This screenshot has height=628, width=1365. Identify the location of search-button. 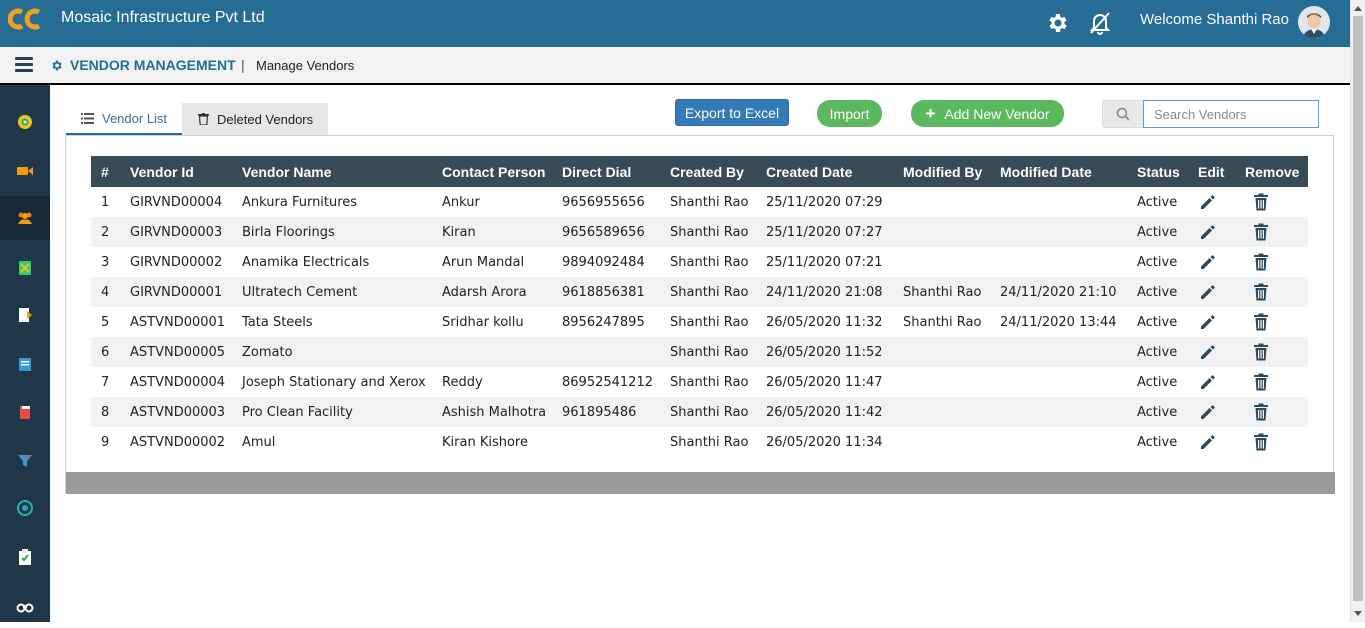
(1123, 114).